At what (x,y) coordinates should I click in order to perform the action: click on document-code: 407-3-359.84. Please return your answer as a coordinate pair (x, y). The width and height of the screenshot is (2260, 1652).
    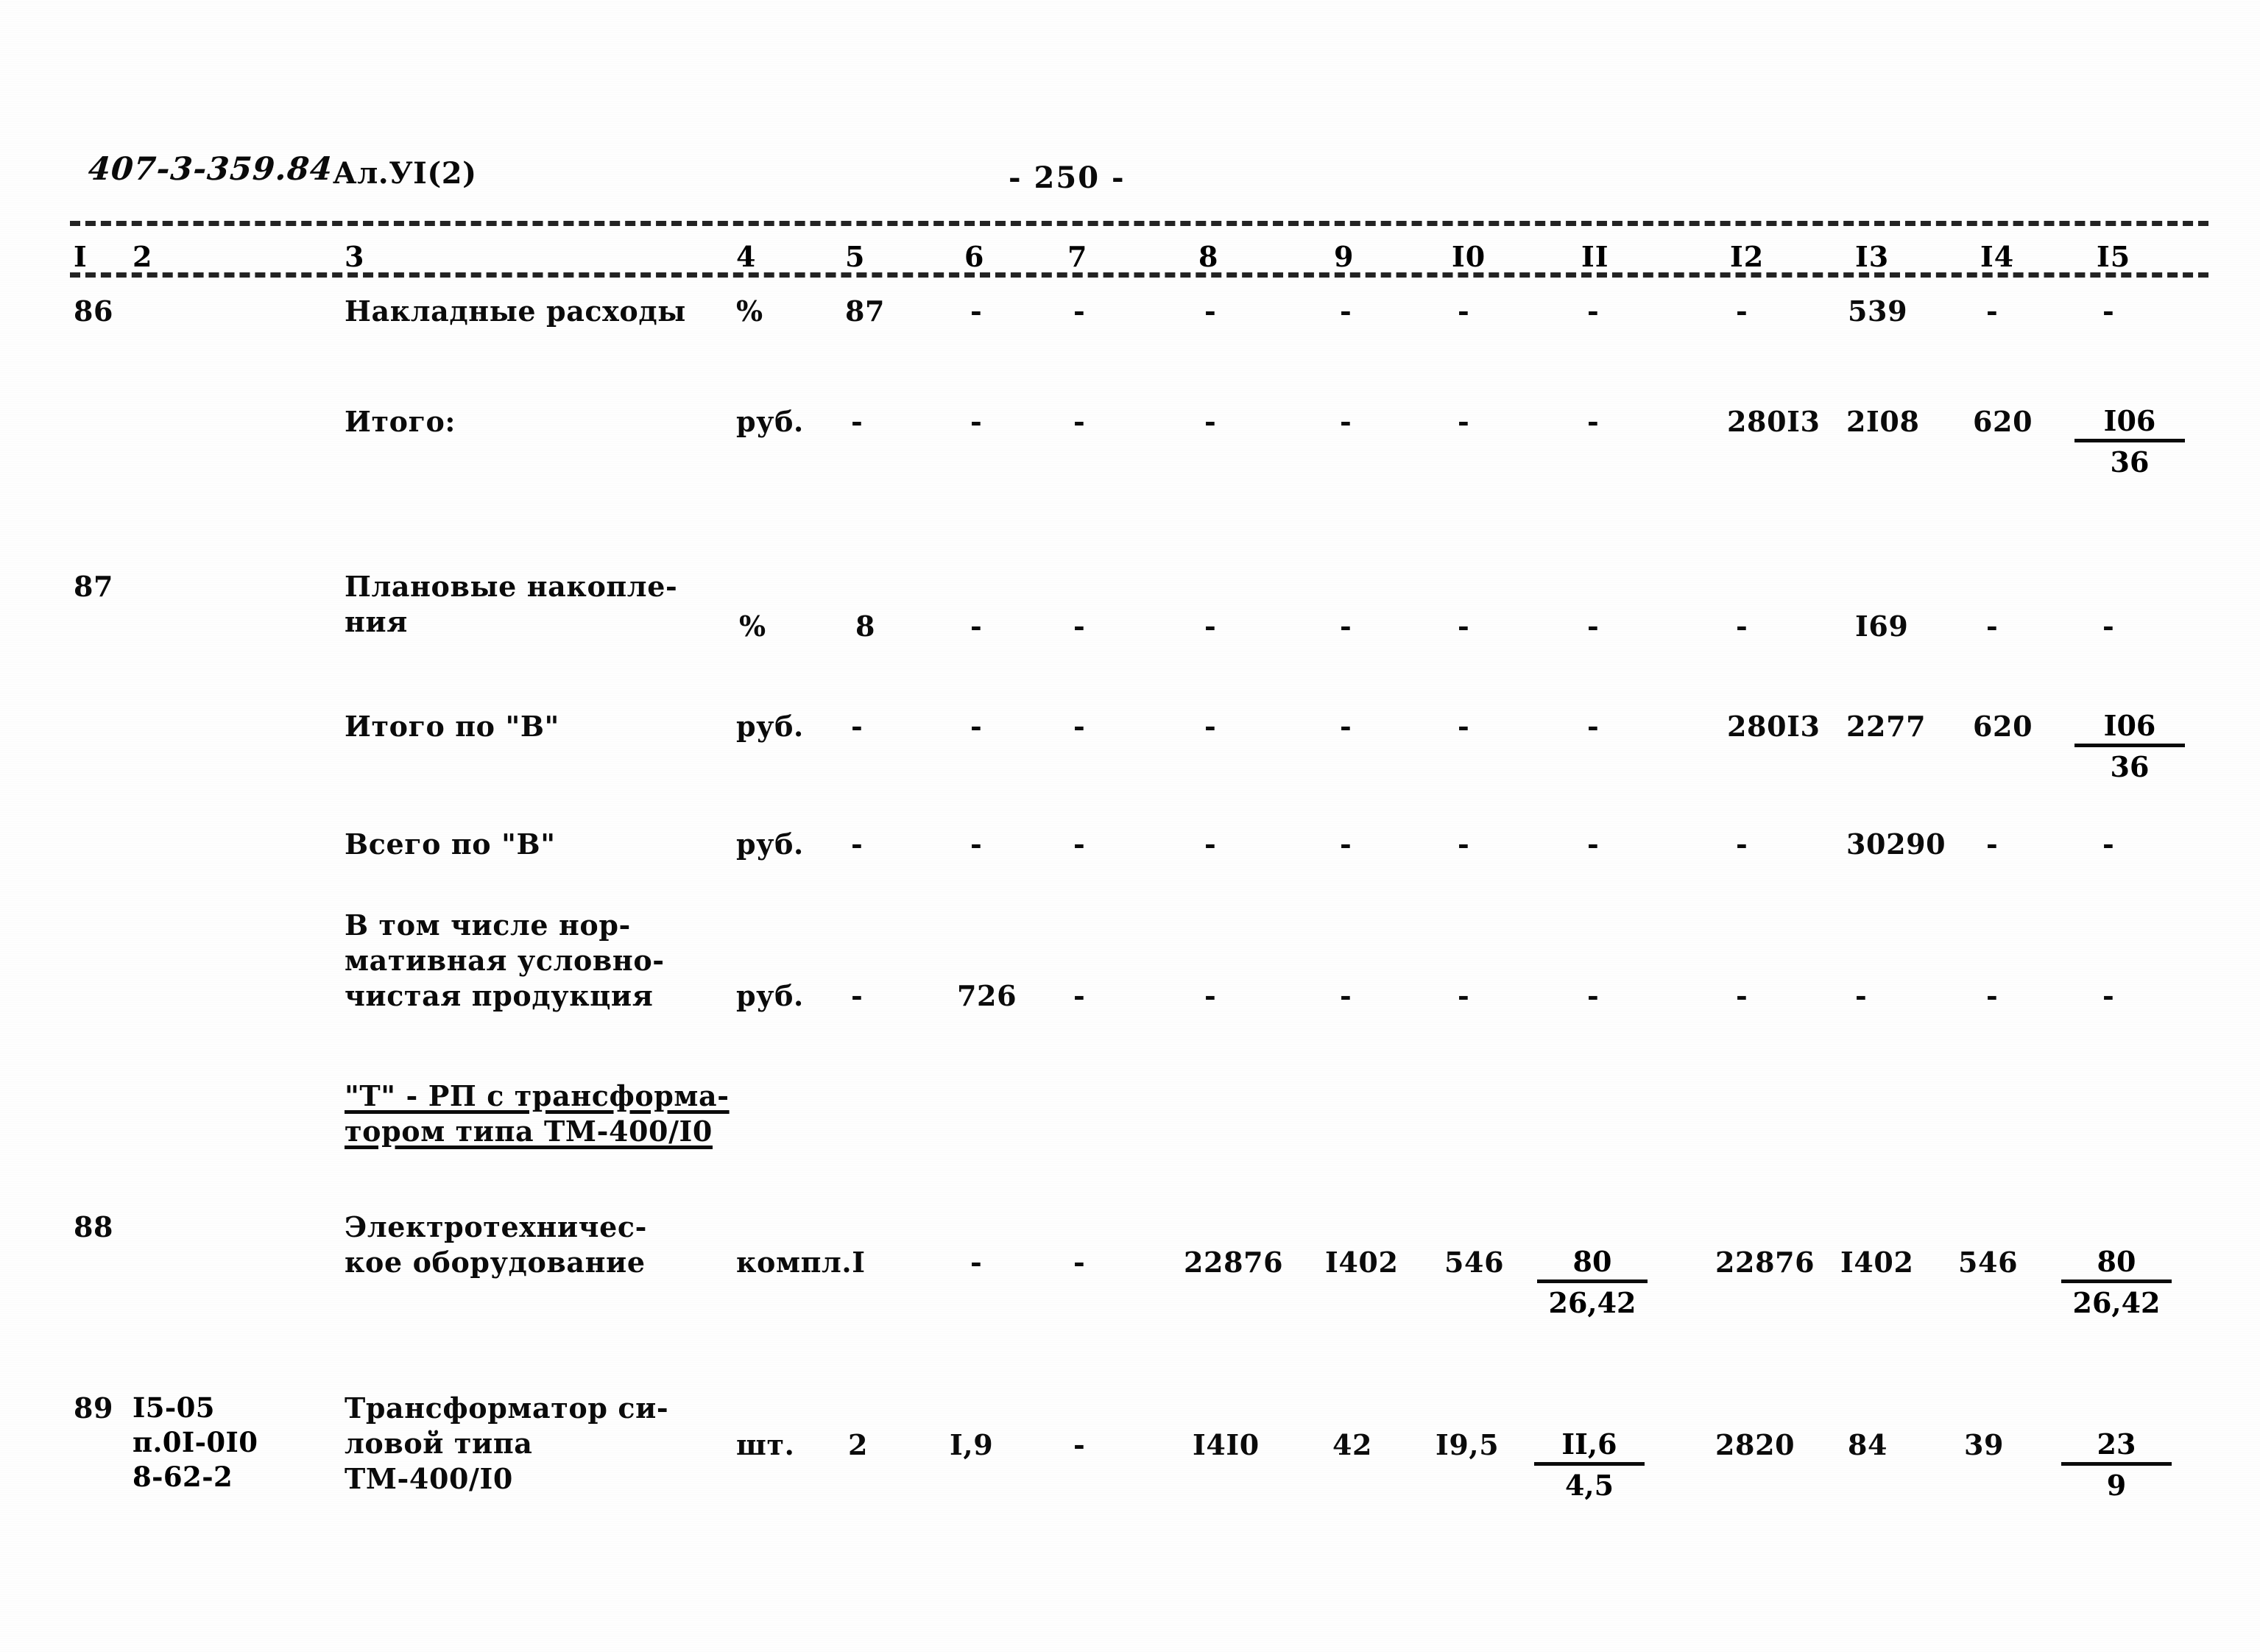
    Looking at the image, I should click on (210, 169).